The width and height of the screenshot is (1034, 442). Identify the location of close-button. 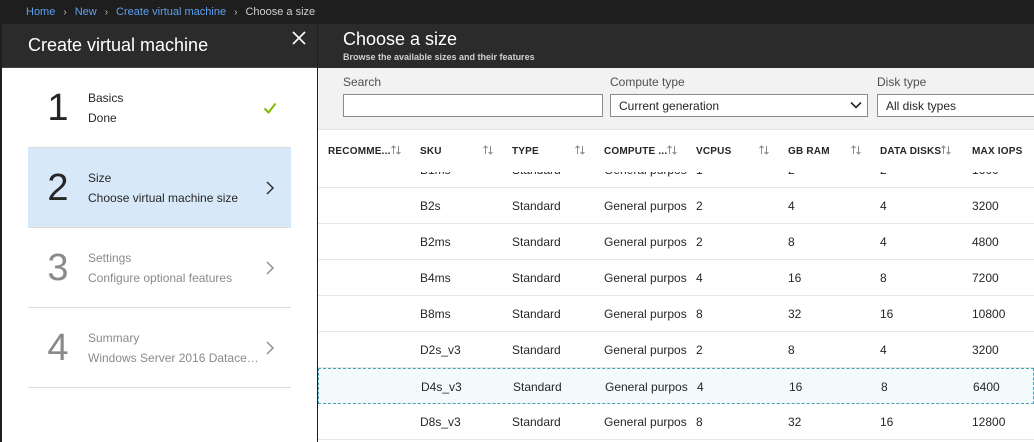
(299, 38).